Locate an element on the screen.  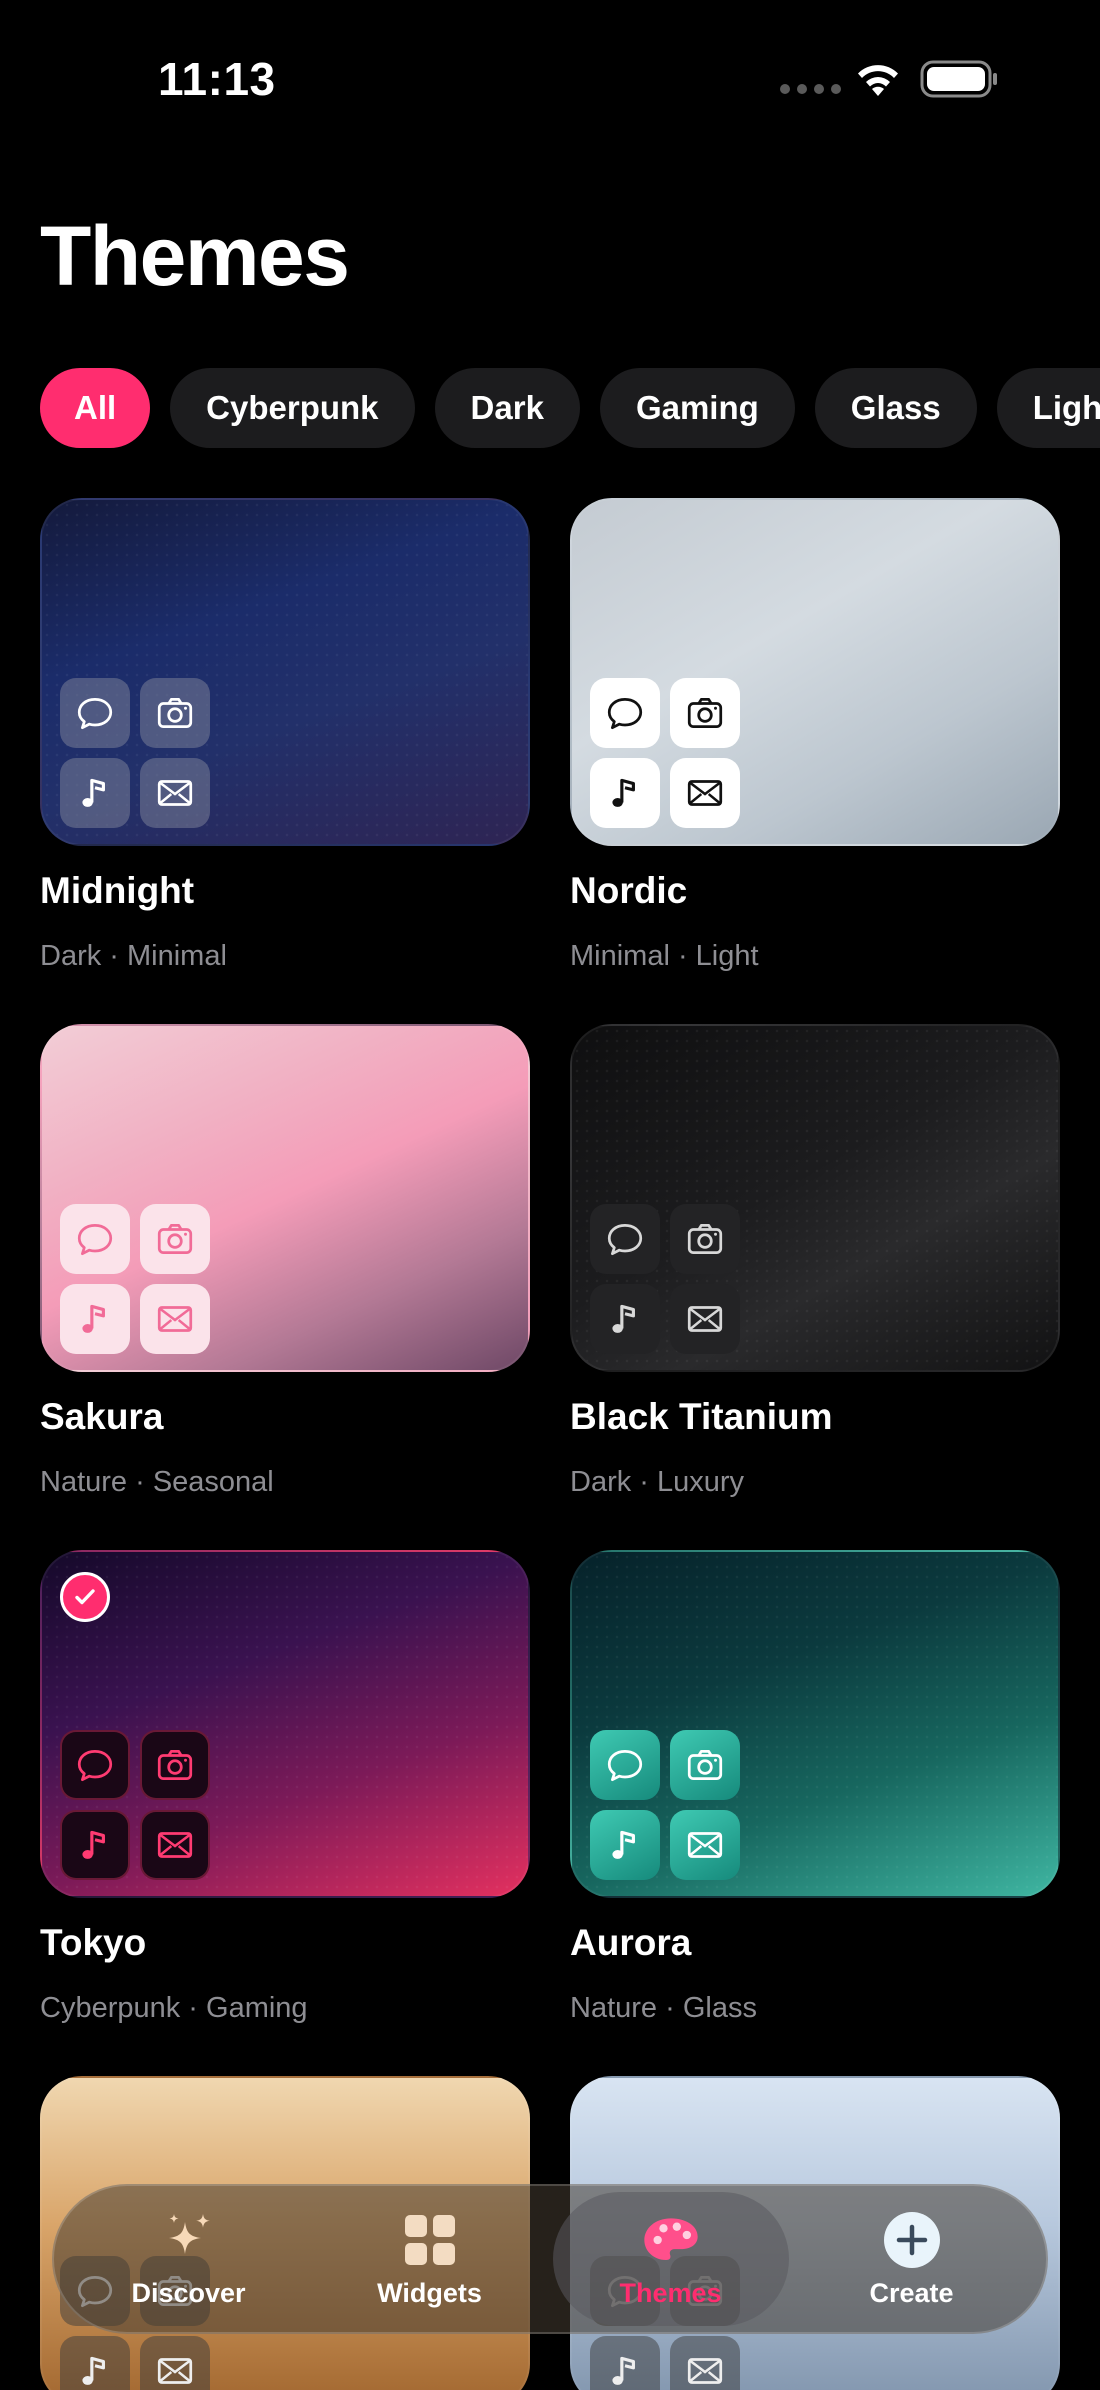
theme-name: Nordic is located at coordinates (629, 890).